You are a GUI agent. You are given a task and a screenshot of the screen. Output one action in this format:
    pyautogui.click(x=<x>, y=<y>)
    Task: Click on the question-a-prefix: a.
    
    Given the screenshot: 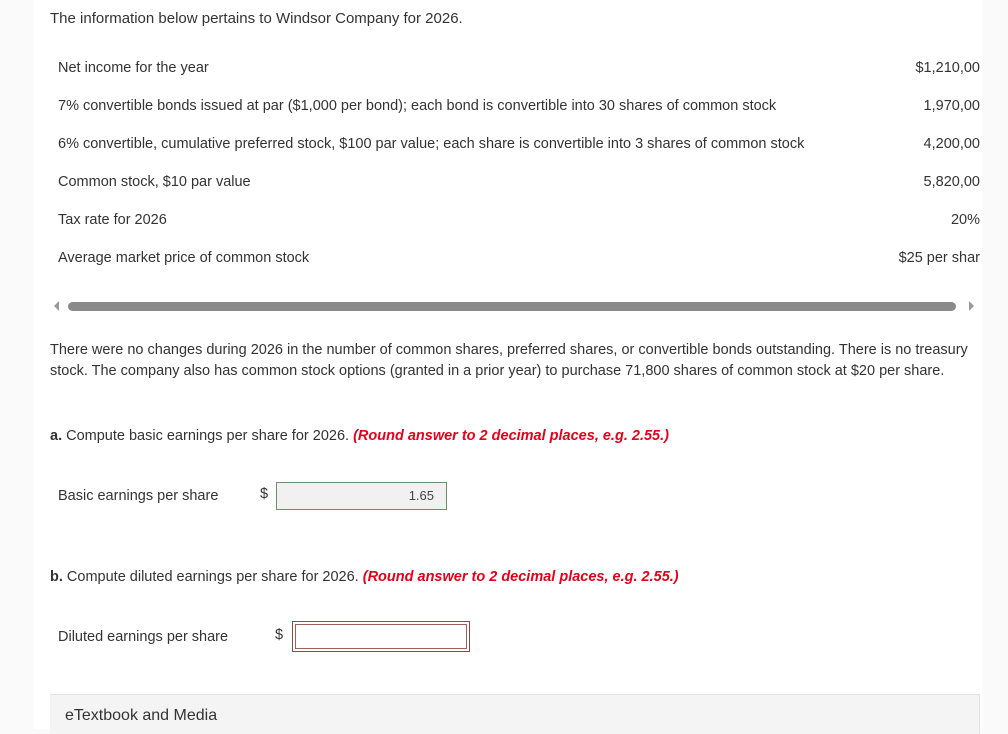 What is the action you would take?
    pyautogui.click(x=56, y=436)
    